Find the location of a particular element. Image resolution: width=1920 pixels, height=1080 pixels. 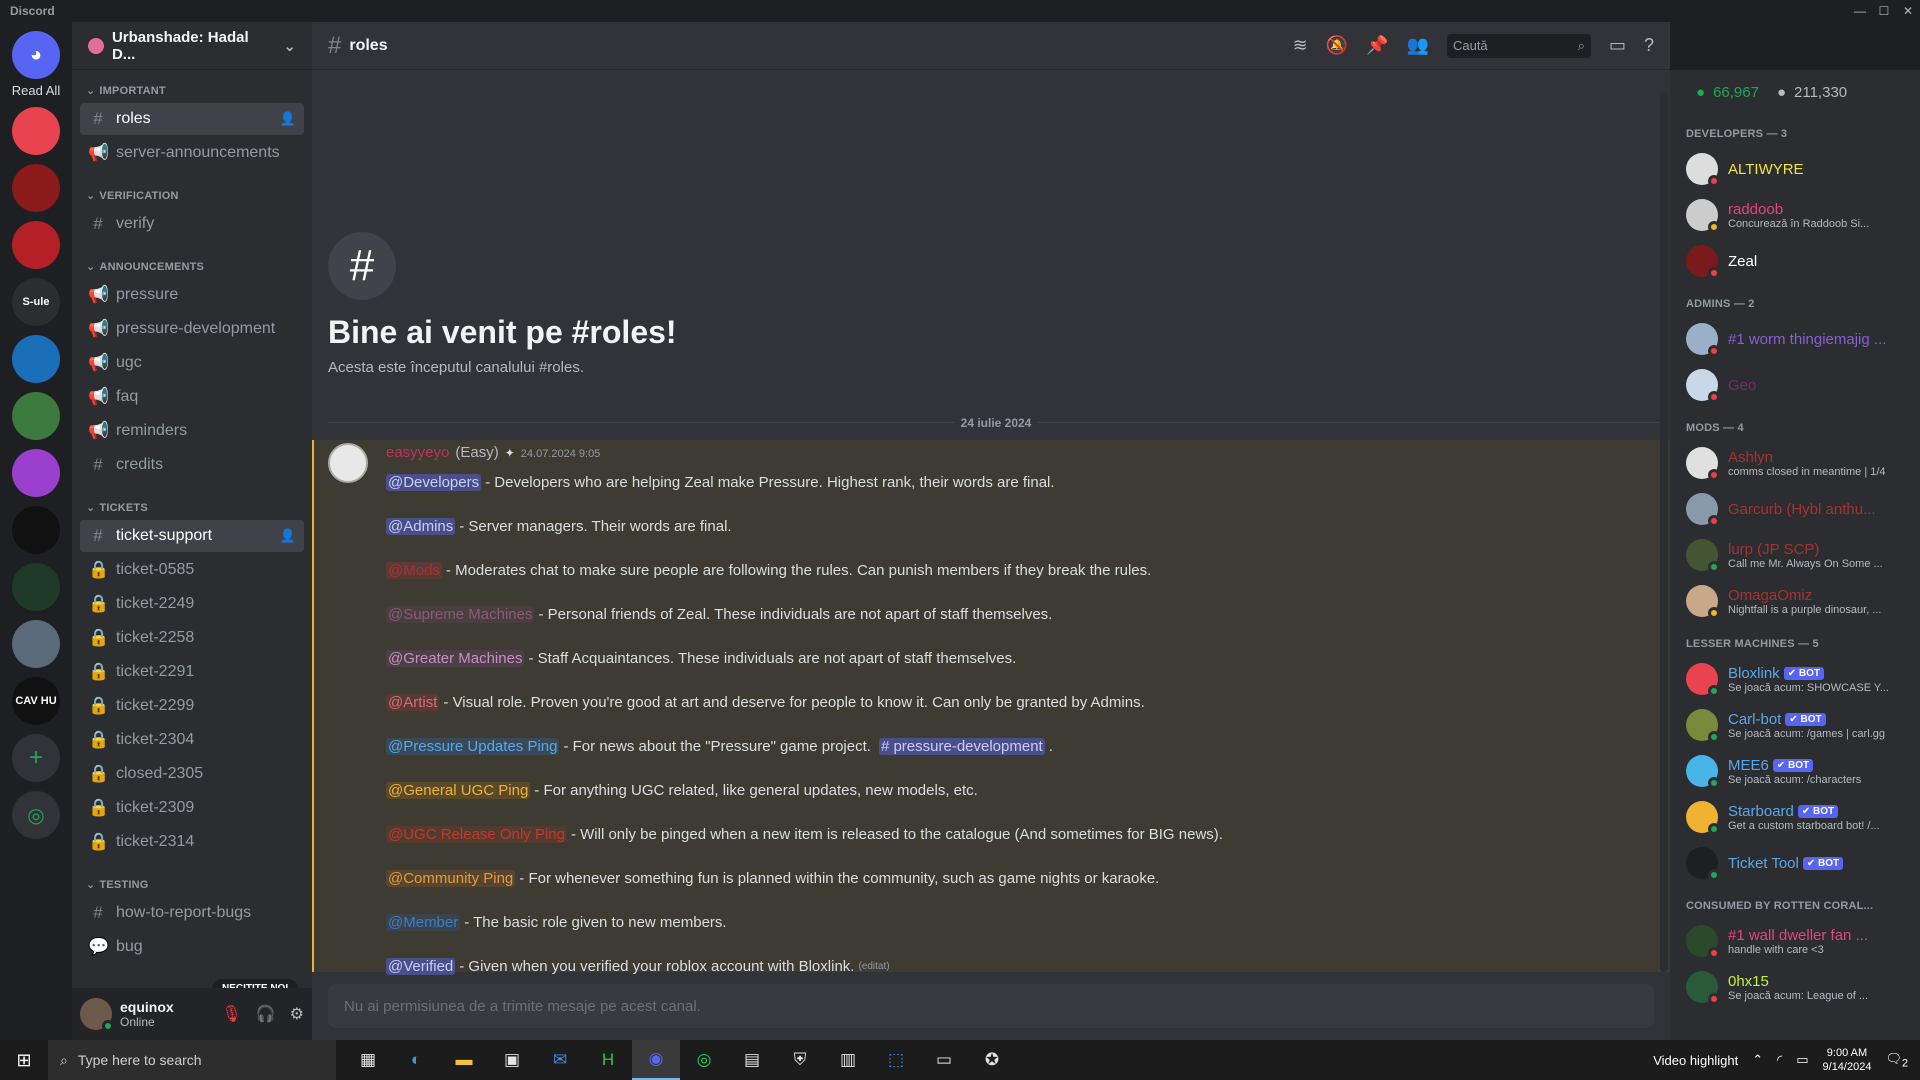

snip-icon: ⬚ is located at coordinates (896, 1060).